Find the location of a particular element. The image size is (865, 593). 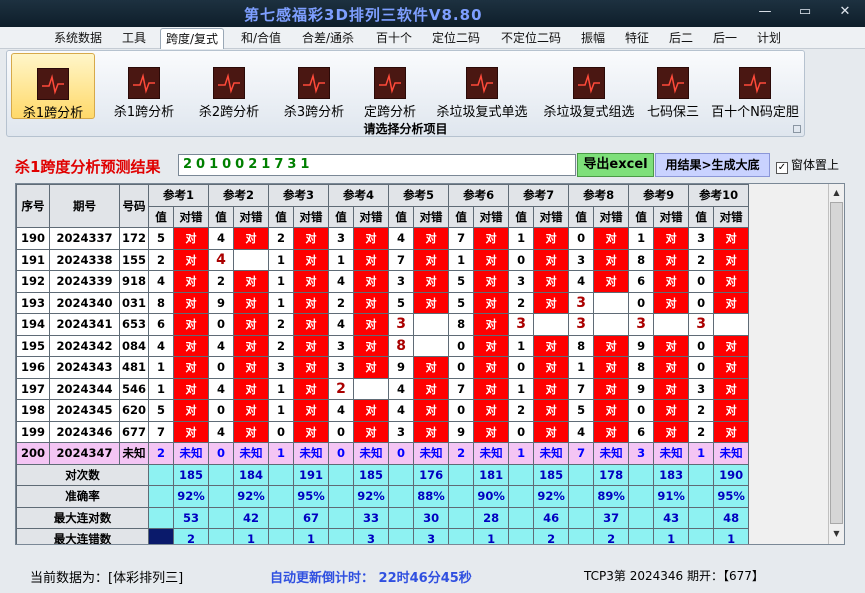

table-row: 191 2024338 155 2 对 4 1 对 1 对 7 对 1 对 0 对 3 对 8 对 2 对 is located at coordinates (383, 259).